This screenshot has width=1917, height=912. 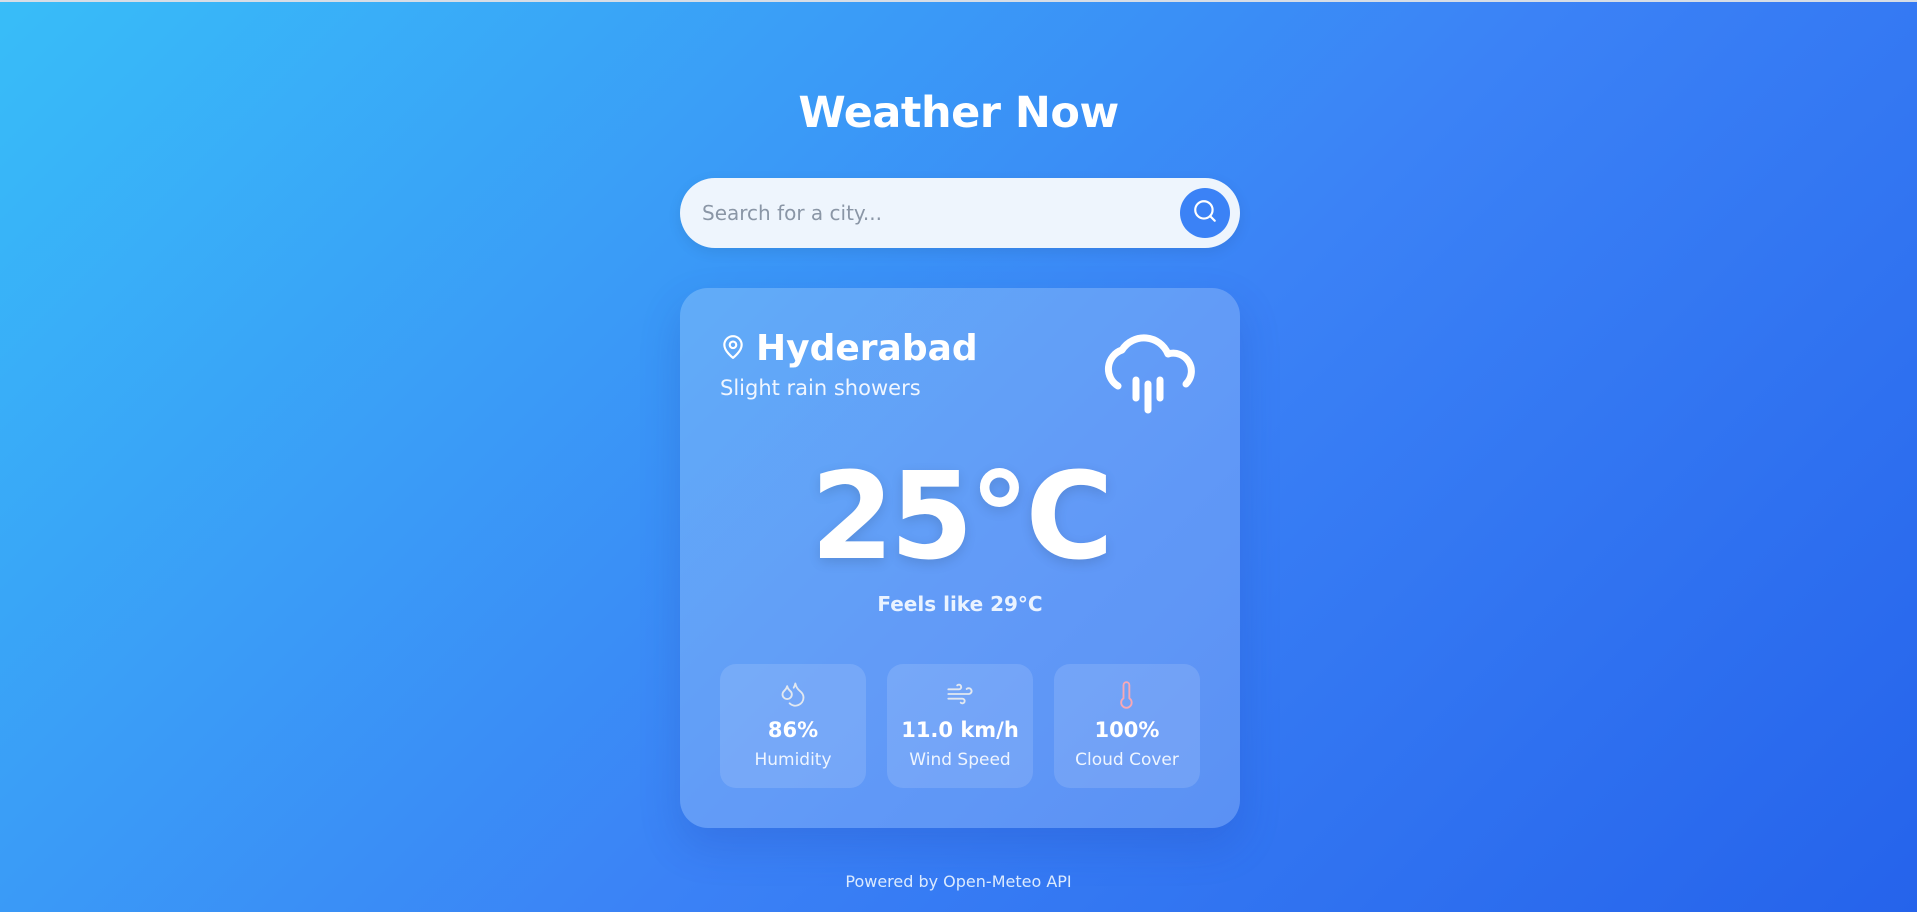 I want to click on search-input, so click(x=922, y=213).